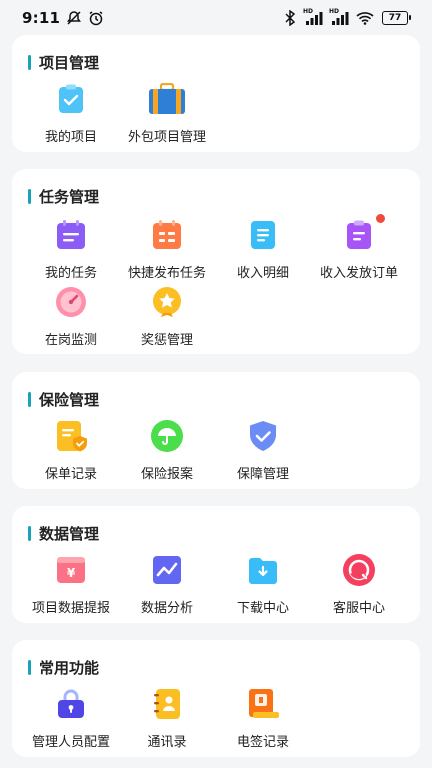 The image size is (432, 768). I want to click on item-project-data-submission: ¥ 项目数据提报, so click(71, 585).